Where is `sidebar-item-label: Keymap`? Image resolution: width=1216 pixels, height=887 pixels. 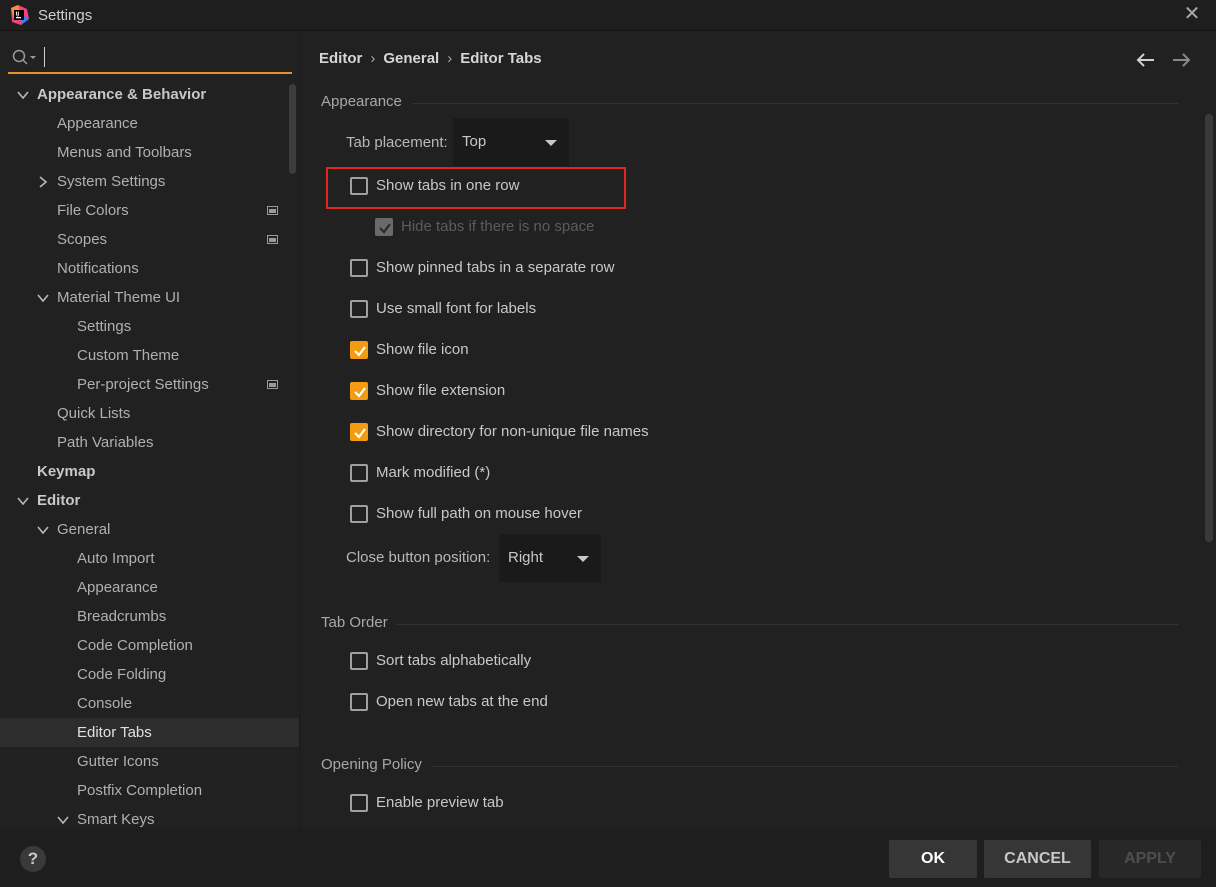 sidebar-item-label: Keymap is located at coordinates (66, 471).